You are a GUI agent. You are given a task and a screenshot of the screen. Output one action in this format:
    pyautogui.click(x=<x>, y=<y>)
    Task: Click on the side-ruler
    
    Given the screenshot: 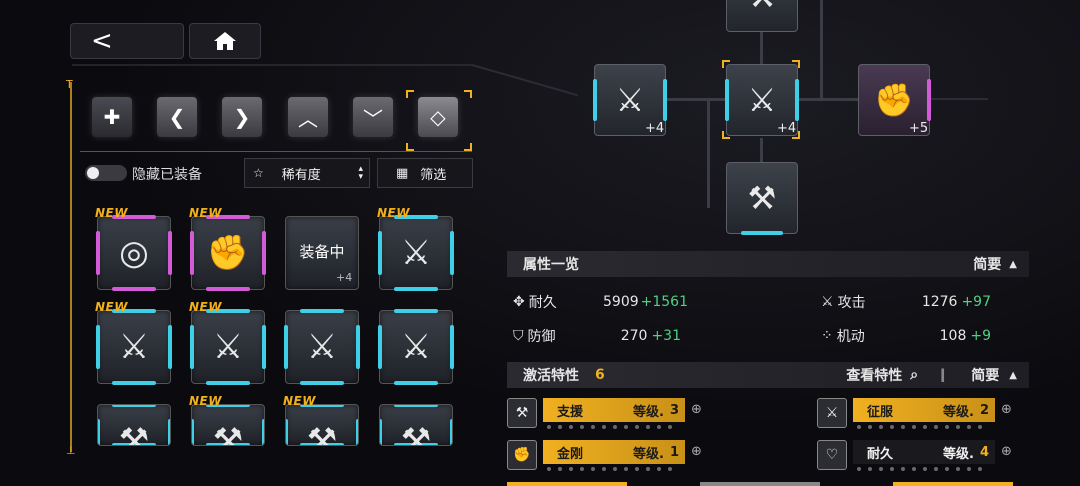 What is the action you would take?
    pyautogui.click(x=71, y=267)
    